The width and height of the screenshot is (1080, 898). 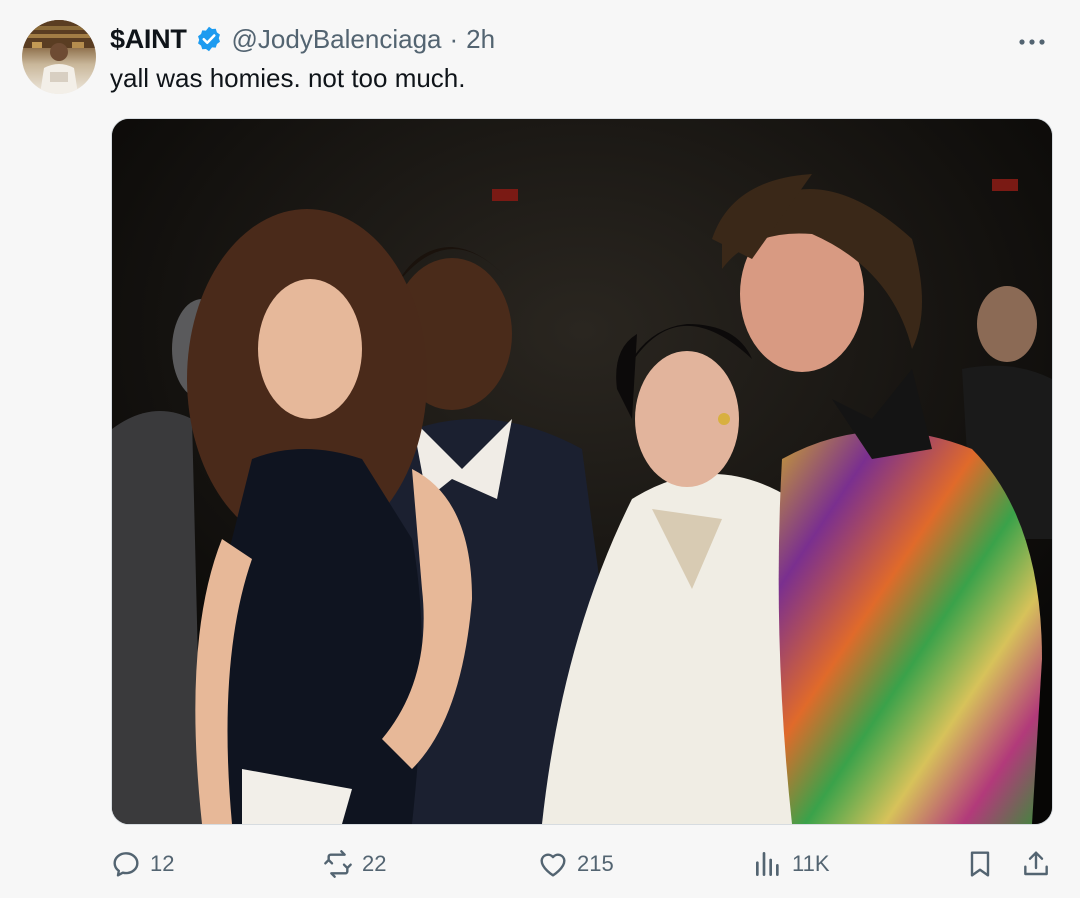 I want to click on like-button: 215, so click(x=575, y=864).